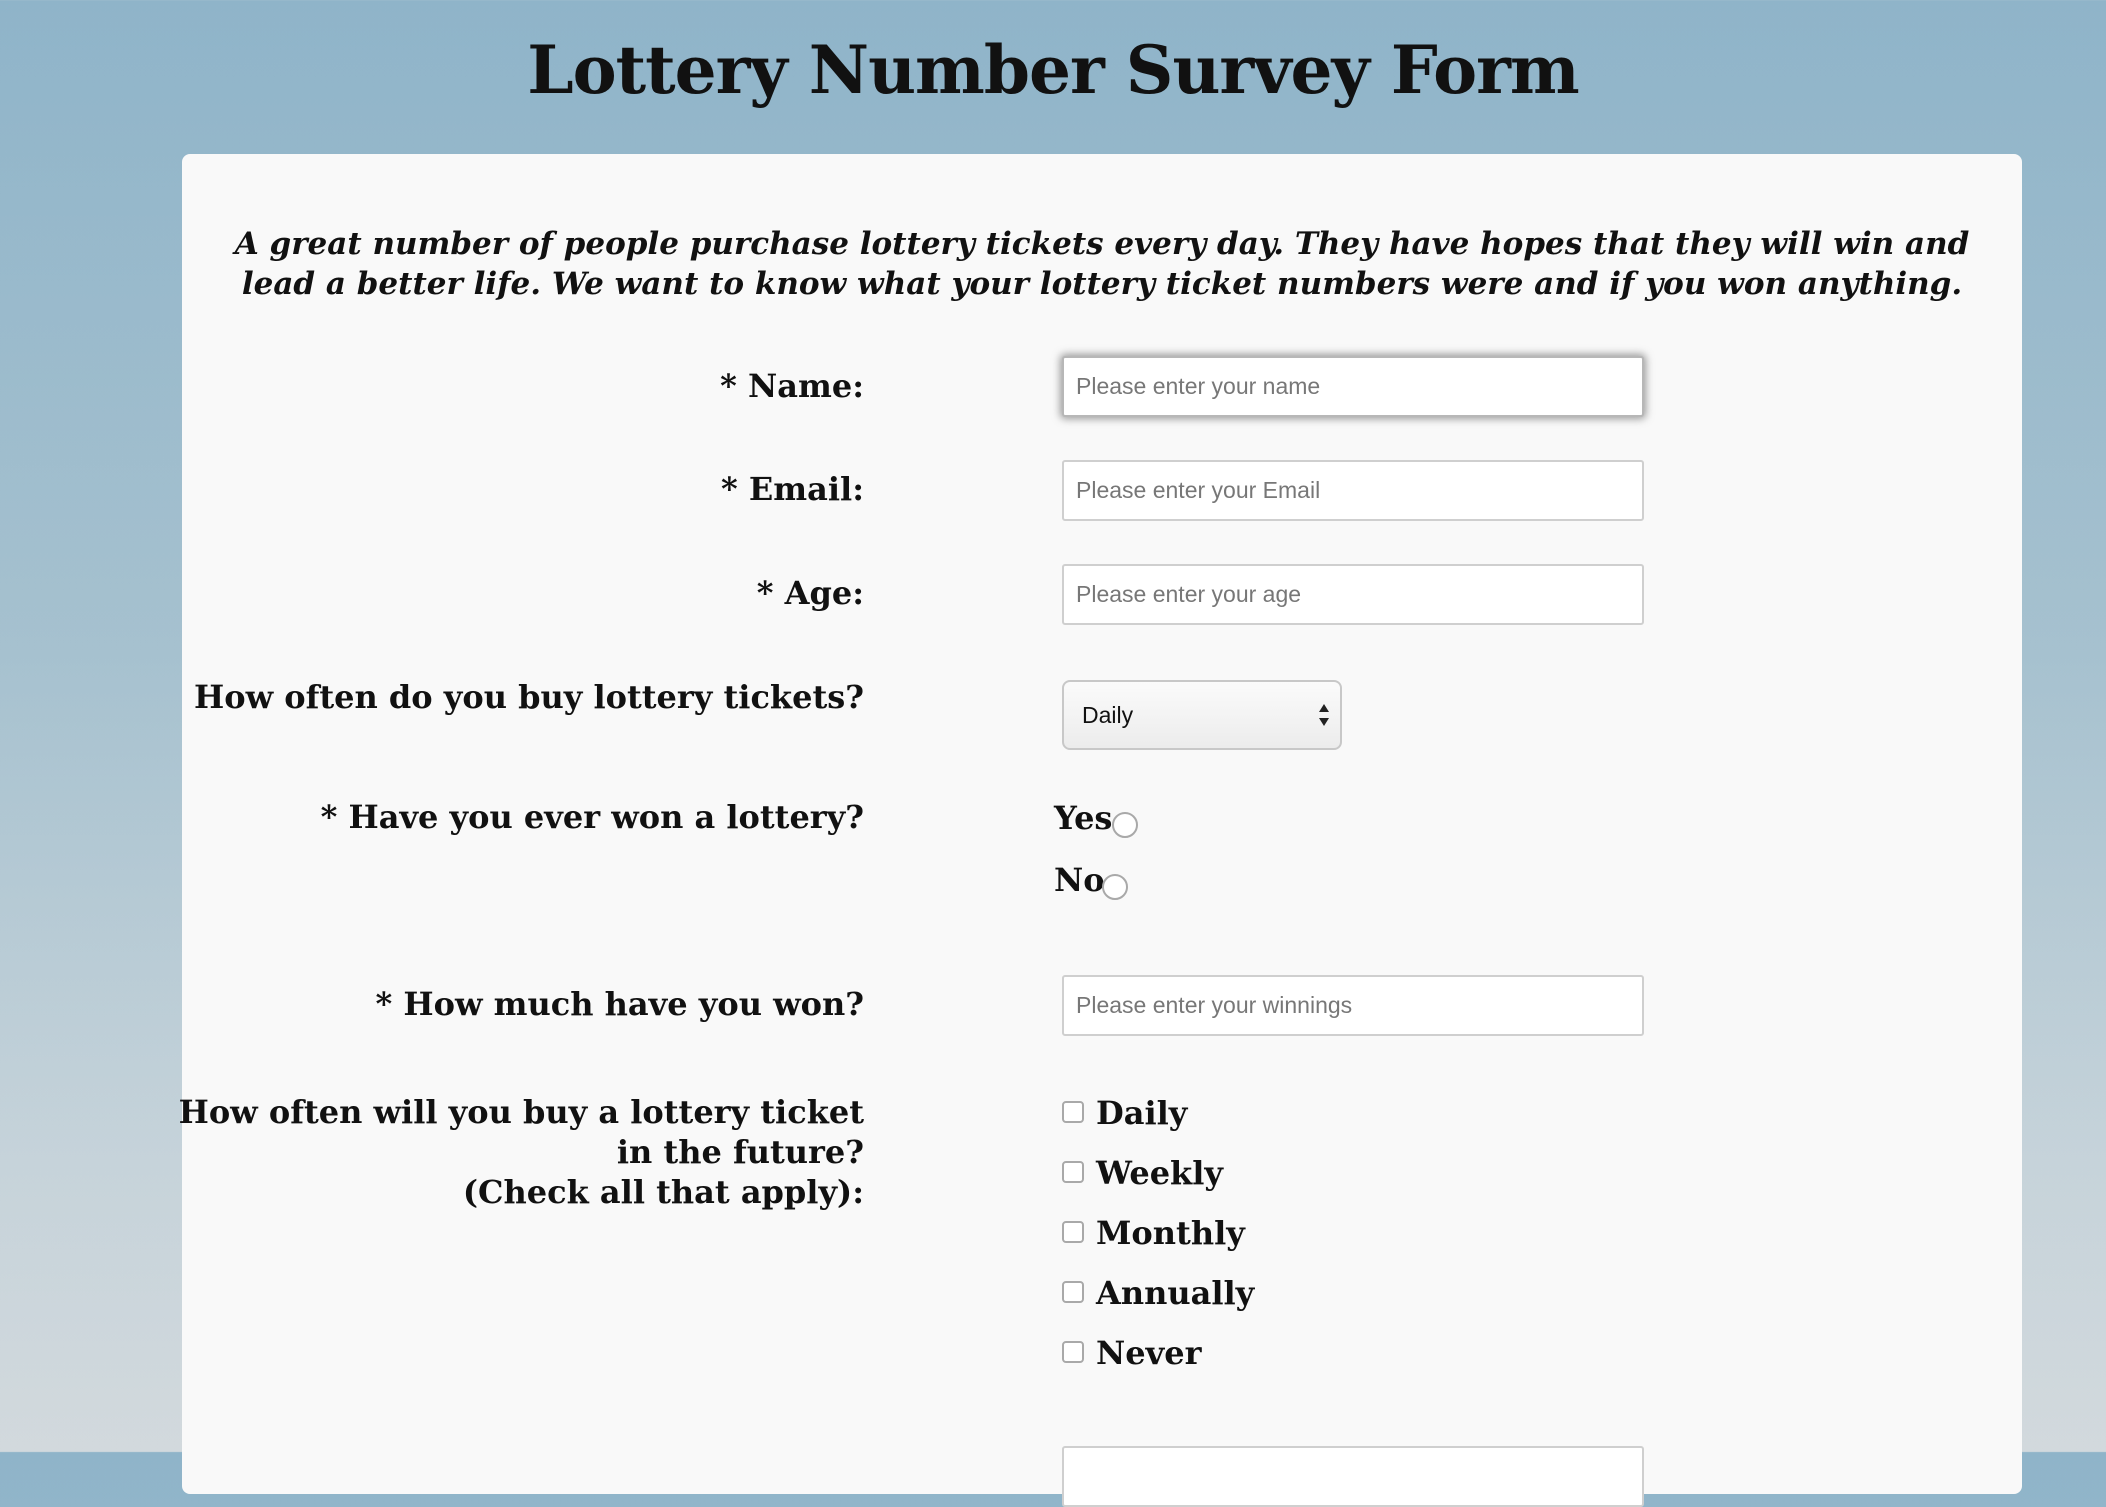  Describe the element at coordinates (1353, 594) in the screenshot. I see `age-input` at that location.